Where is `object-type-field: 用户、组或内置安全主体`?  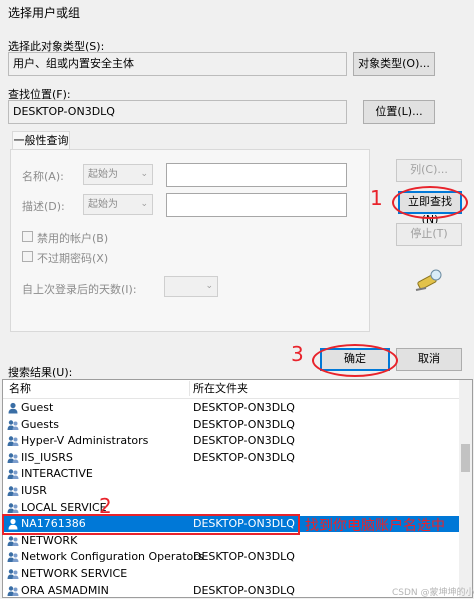 object-type-field: 用户、组或内置安全主体 is located at coordinates (177, 64).